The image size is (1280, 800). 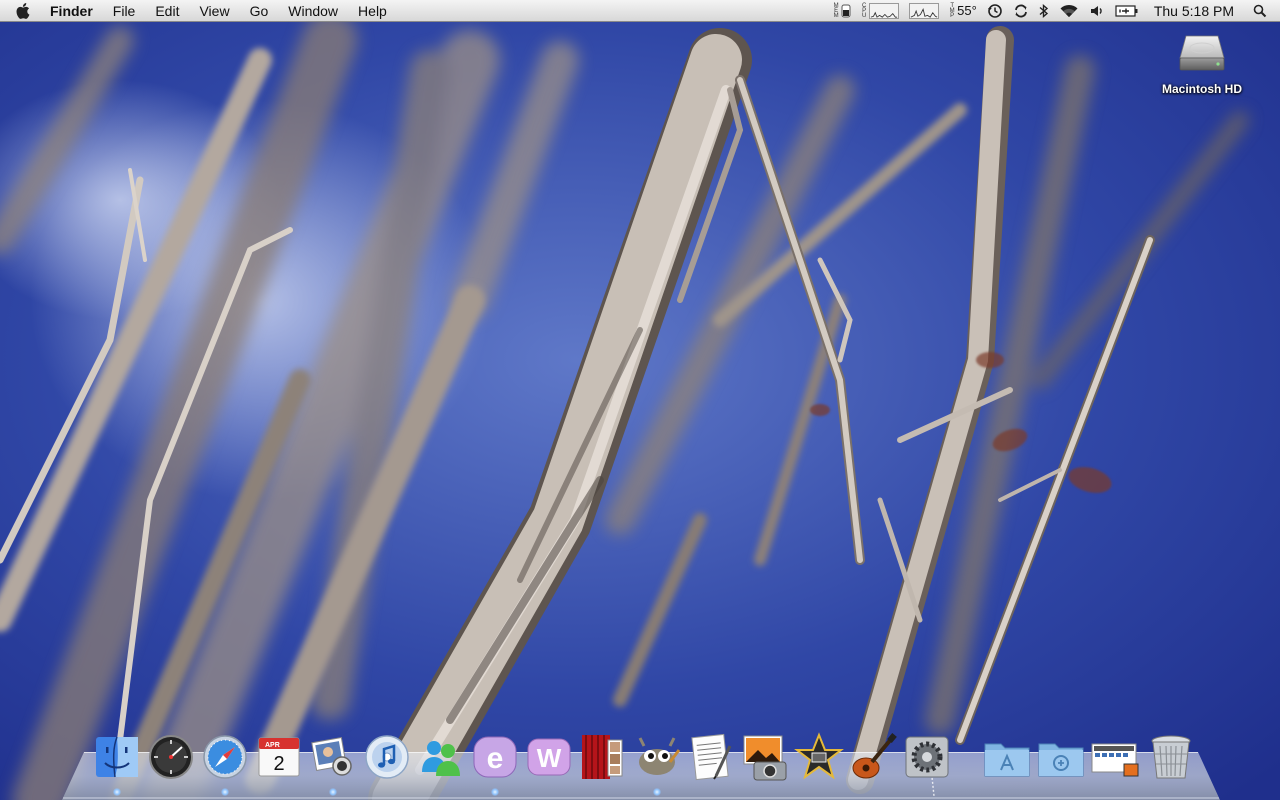 What do you see at coordinates (765, 757) in the screenshot?
I see `image-capture-icon` at bounding box center [765, 757].